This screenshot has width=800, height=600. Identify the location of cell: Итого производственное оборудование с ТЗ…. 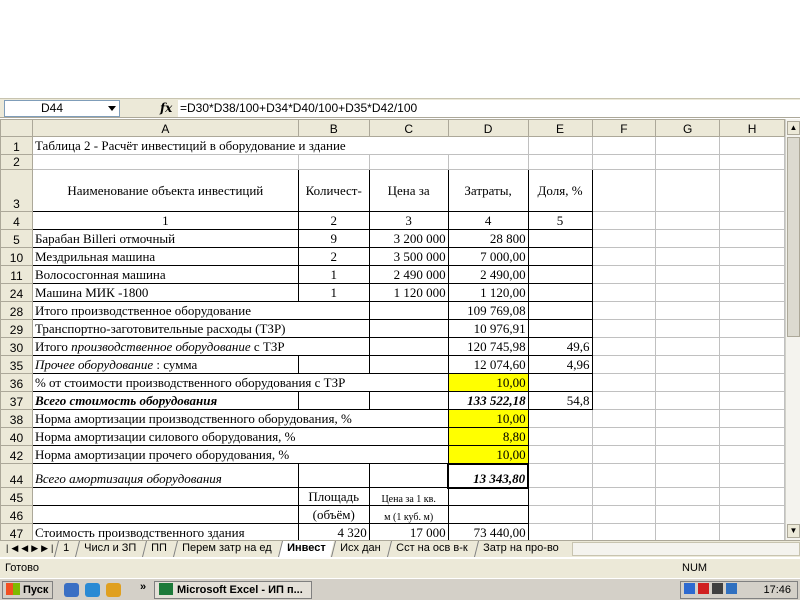
(200, 346).